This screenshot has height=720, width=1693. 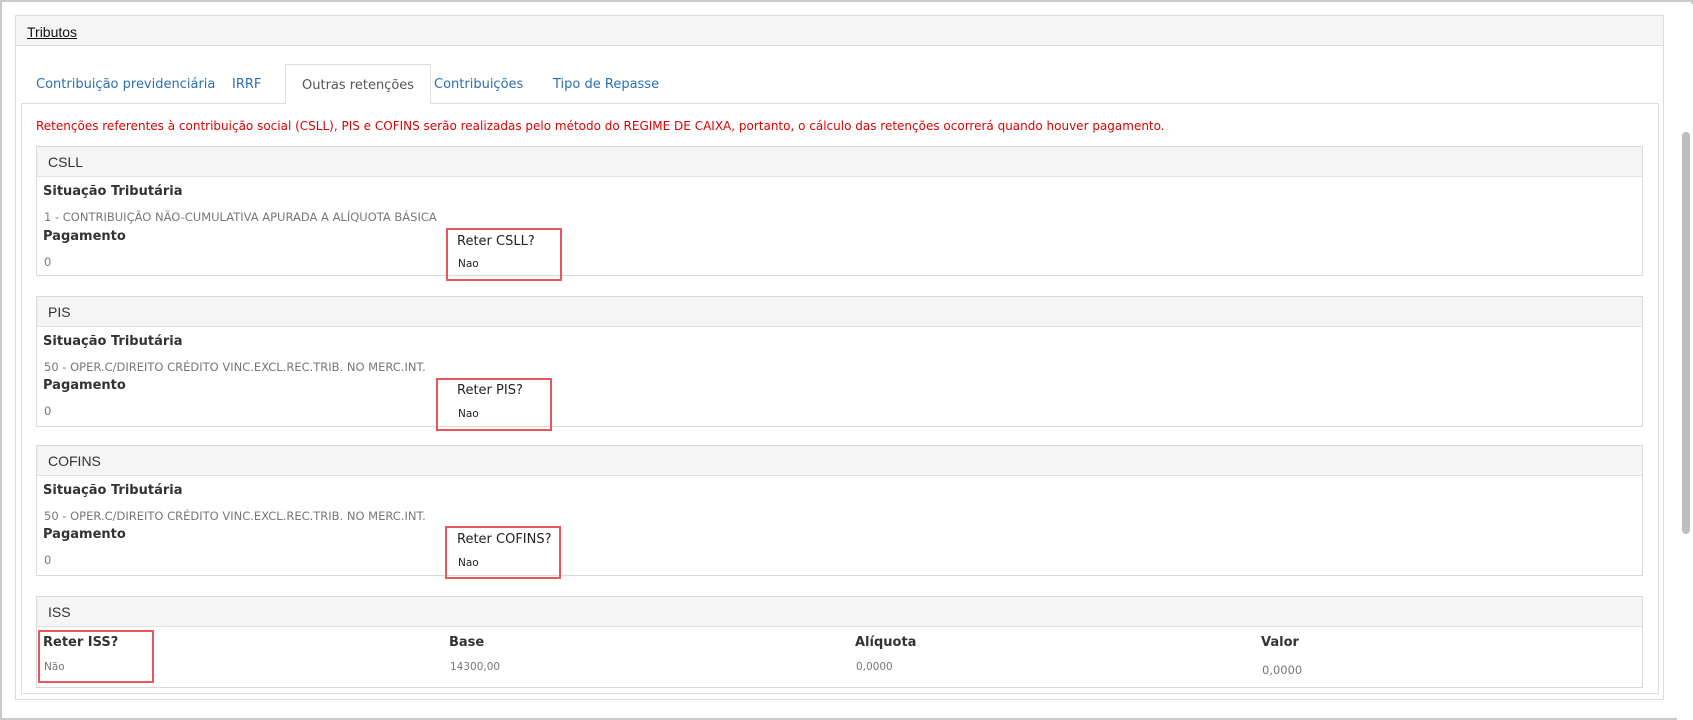 I want to click on cofins-reter-label: Reter COFINS?, so click(x=504, y=539).